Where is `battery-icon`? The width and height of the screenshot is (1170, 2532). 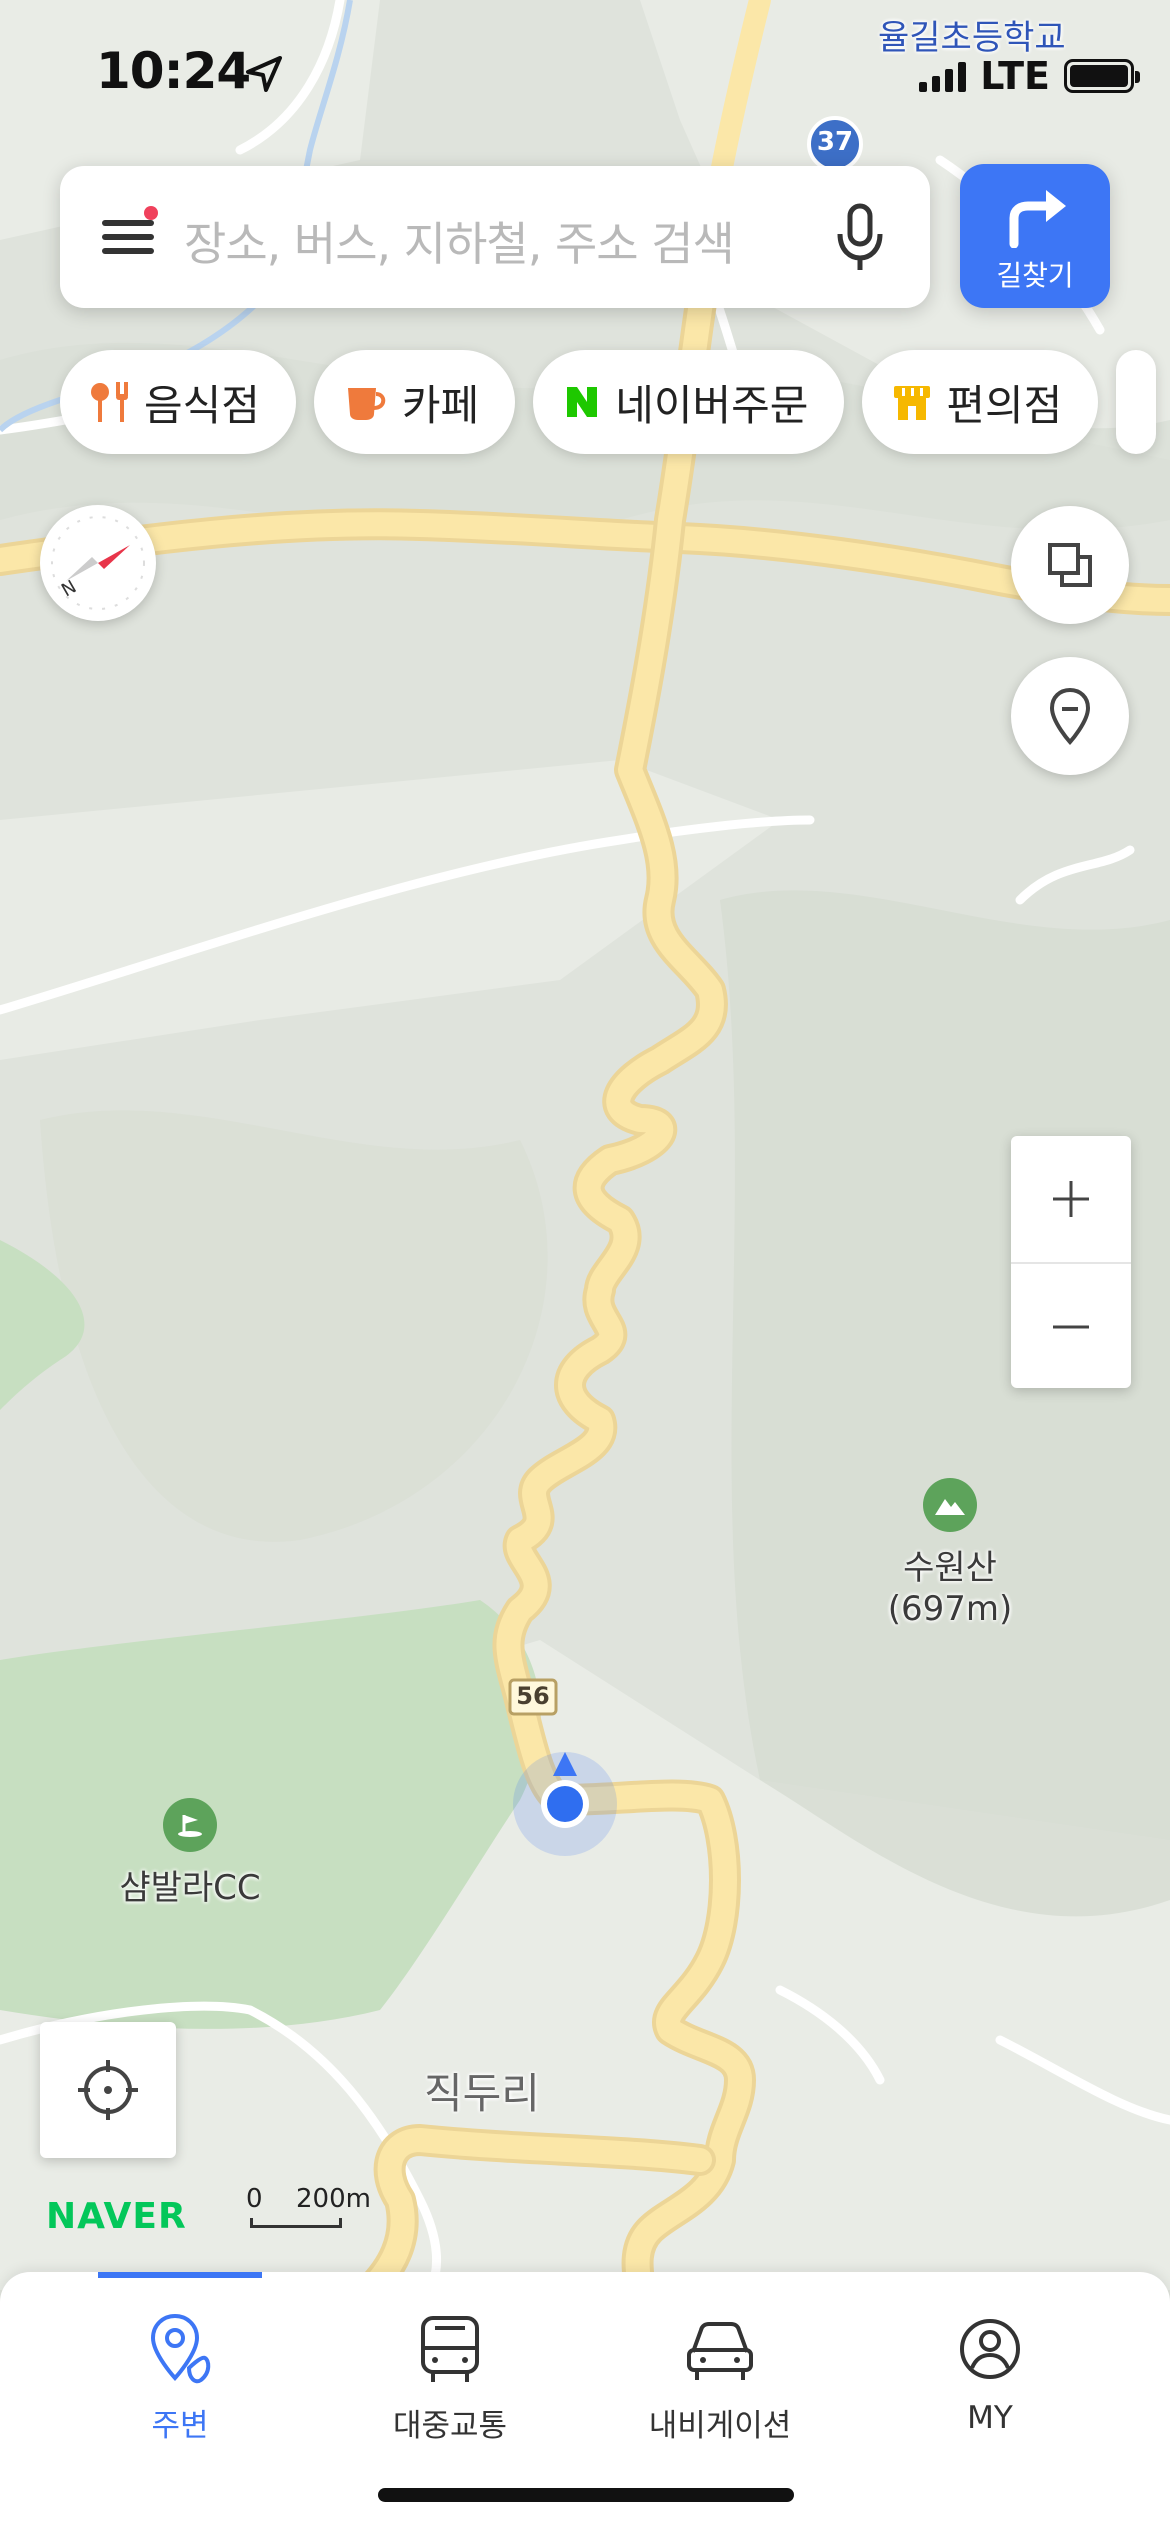 battery-icon is located at coordinates (1102, 76).